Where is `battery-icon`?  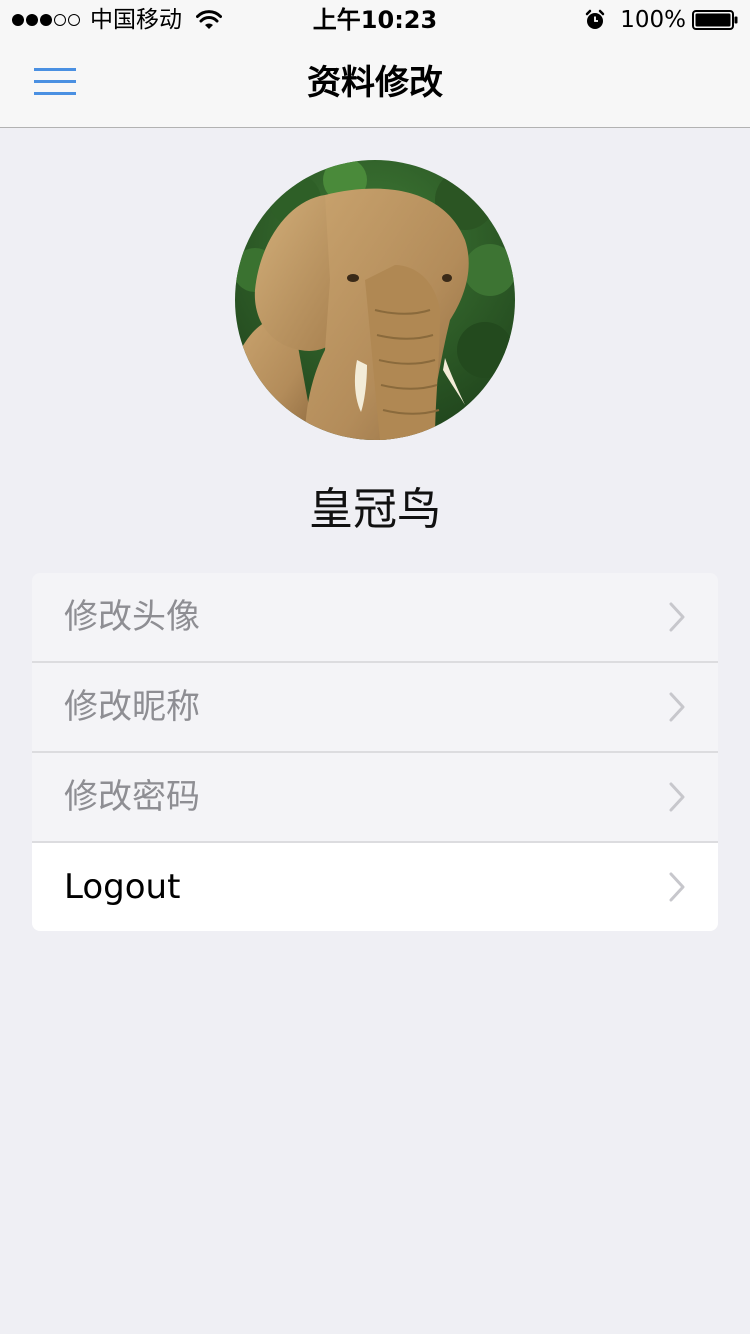 battery-icon is located at coordinates (715, 20).